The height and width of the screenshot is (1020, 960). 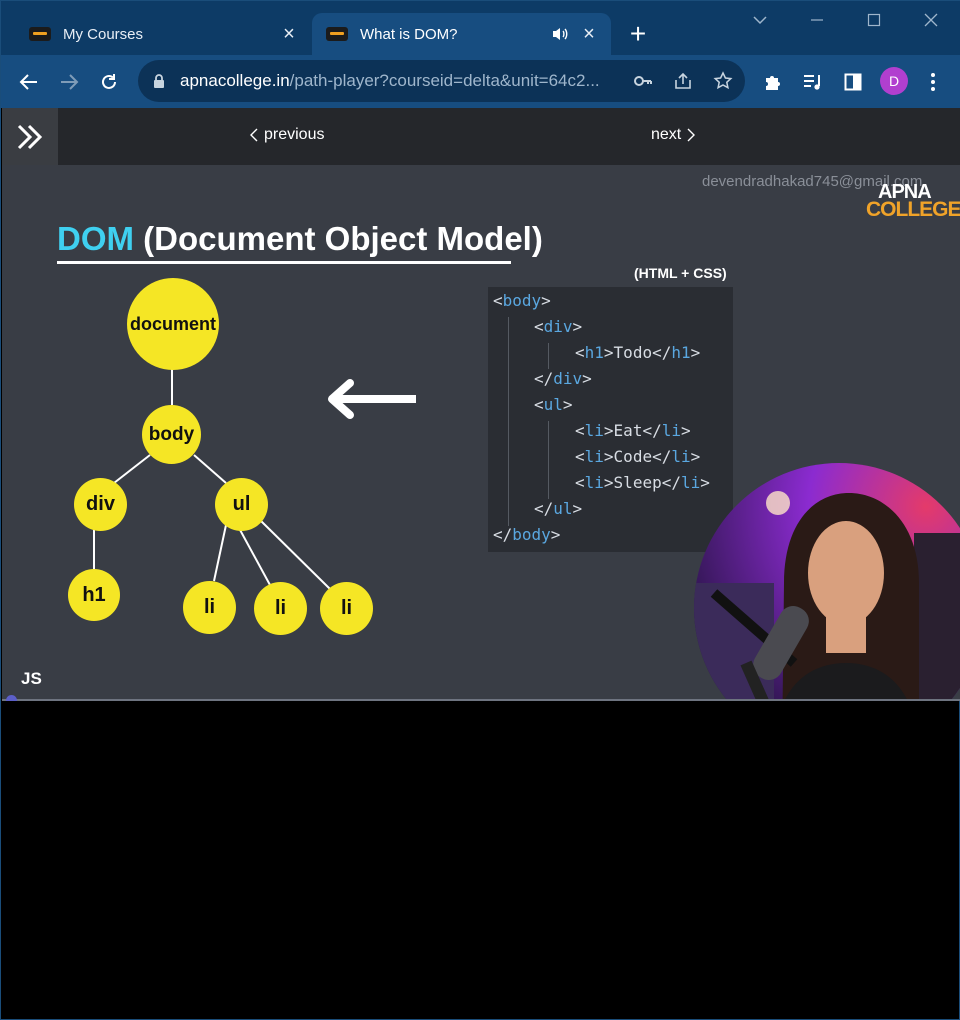 I want to click on left-arrow-icon, so click(x=372, y=399).